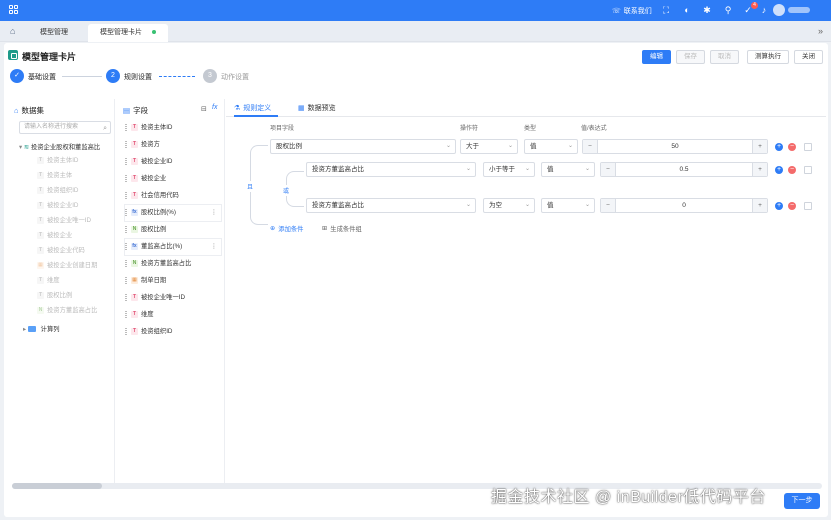  What do you see at coordinates (666, 10) in the screenshot?
I see `fullscreen-icon: ⛶` at bounding box center [666, 10].